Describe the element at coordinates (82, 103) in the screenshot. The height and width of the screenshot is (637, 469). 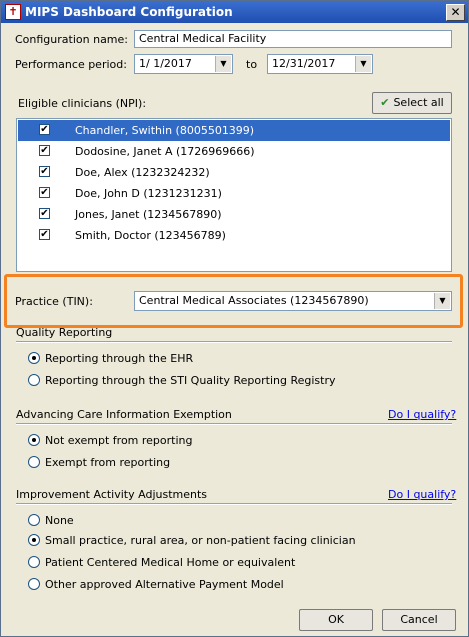
I see `clinicians-label: Eligible clinicians (NPI):` at that location.